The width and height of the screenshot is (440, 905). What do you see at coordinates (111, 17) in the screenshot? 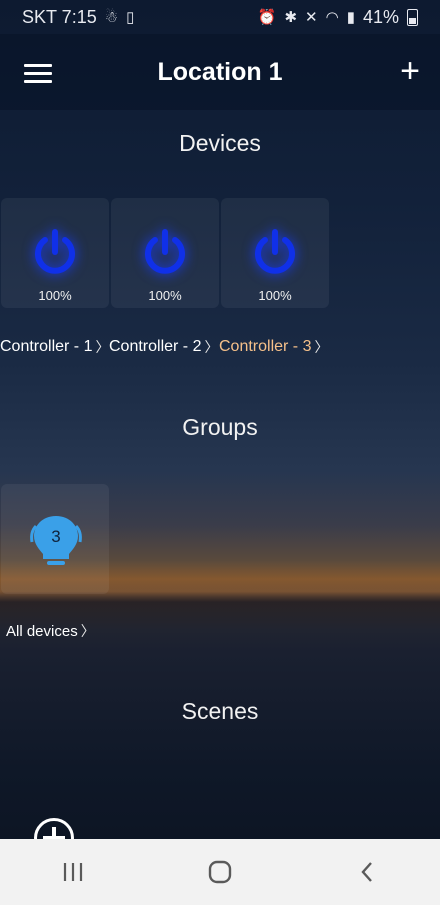
I see `notification-icon: ☃` at bounding box center [111, 17].